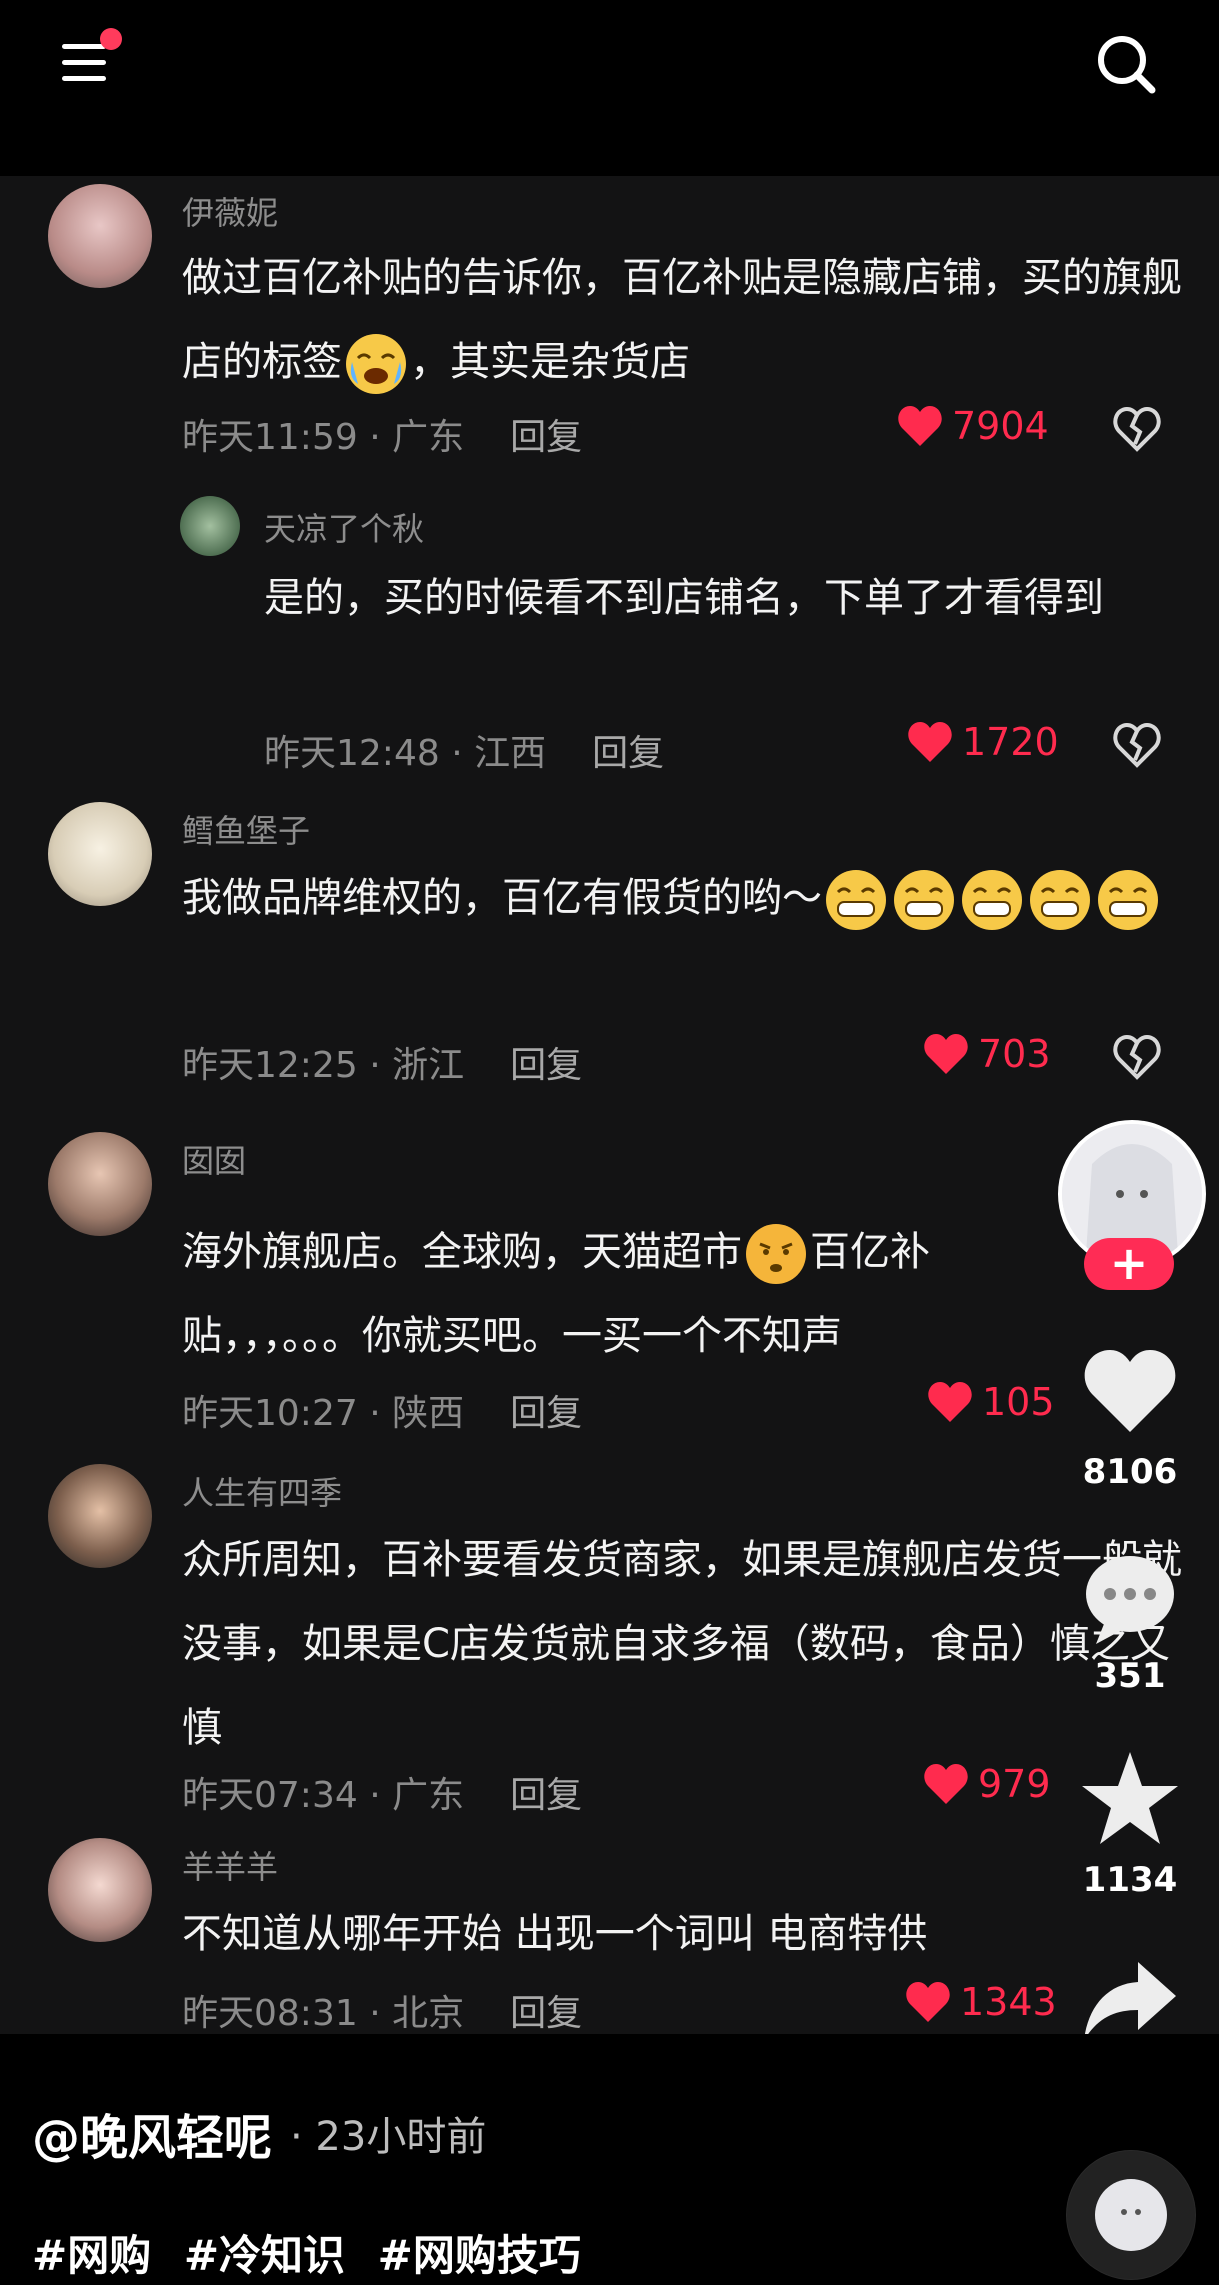 The height and width of the screenshot is (2285, 1219). I want to click on comment-username: 鳕鱼堡子, so click(246, 829).